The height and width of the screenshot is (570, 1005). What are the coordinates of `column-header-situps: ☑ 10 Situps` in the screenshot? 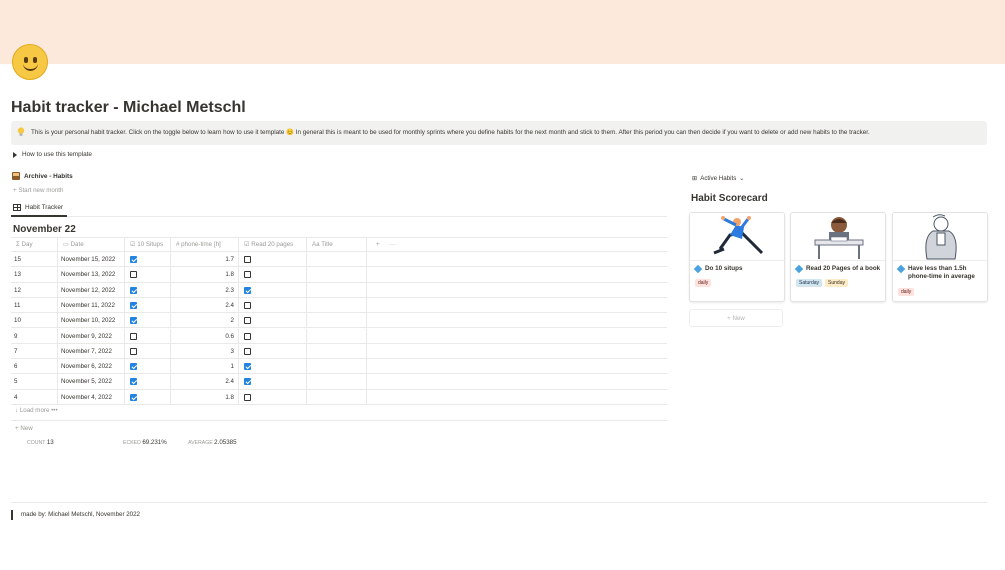 It's located at (148, 245).